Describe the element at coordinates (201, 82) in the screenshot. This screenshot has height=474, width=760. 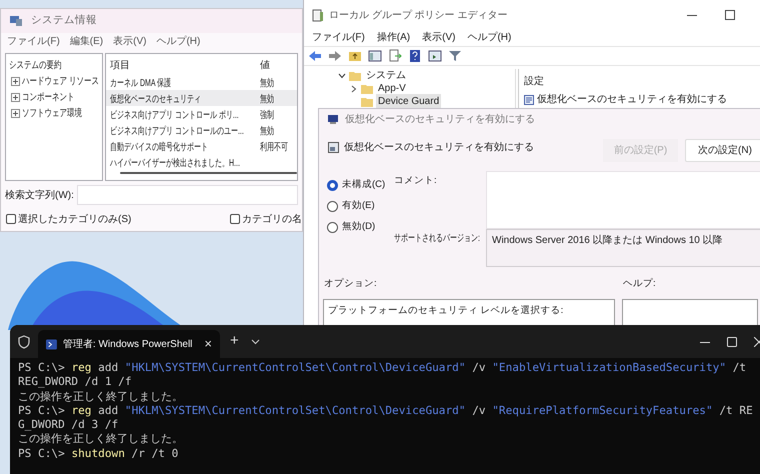
I see `table-row: カーネル DMA 保護 無効` at that location.